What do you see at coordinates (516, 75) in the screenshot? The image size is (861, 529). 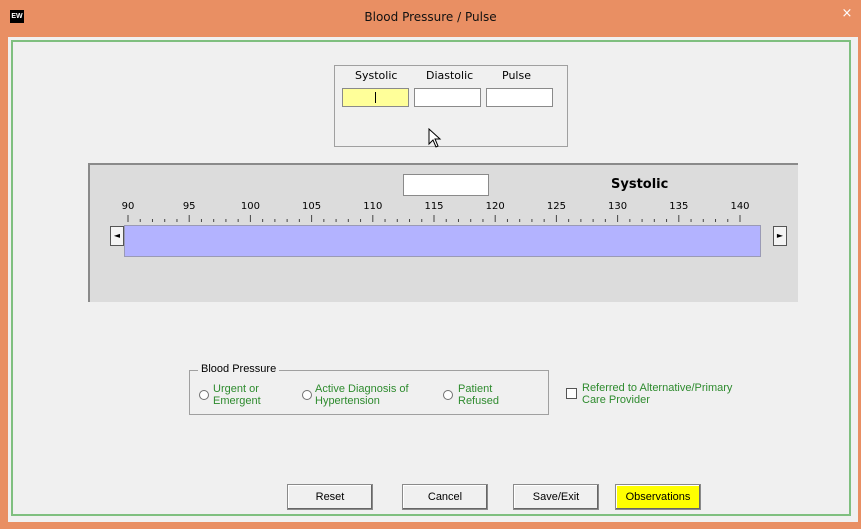 I see `pulse-label: Pulse` at bounding box center [516, 75].